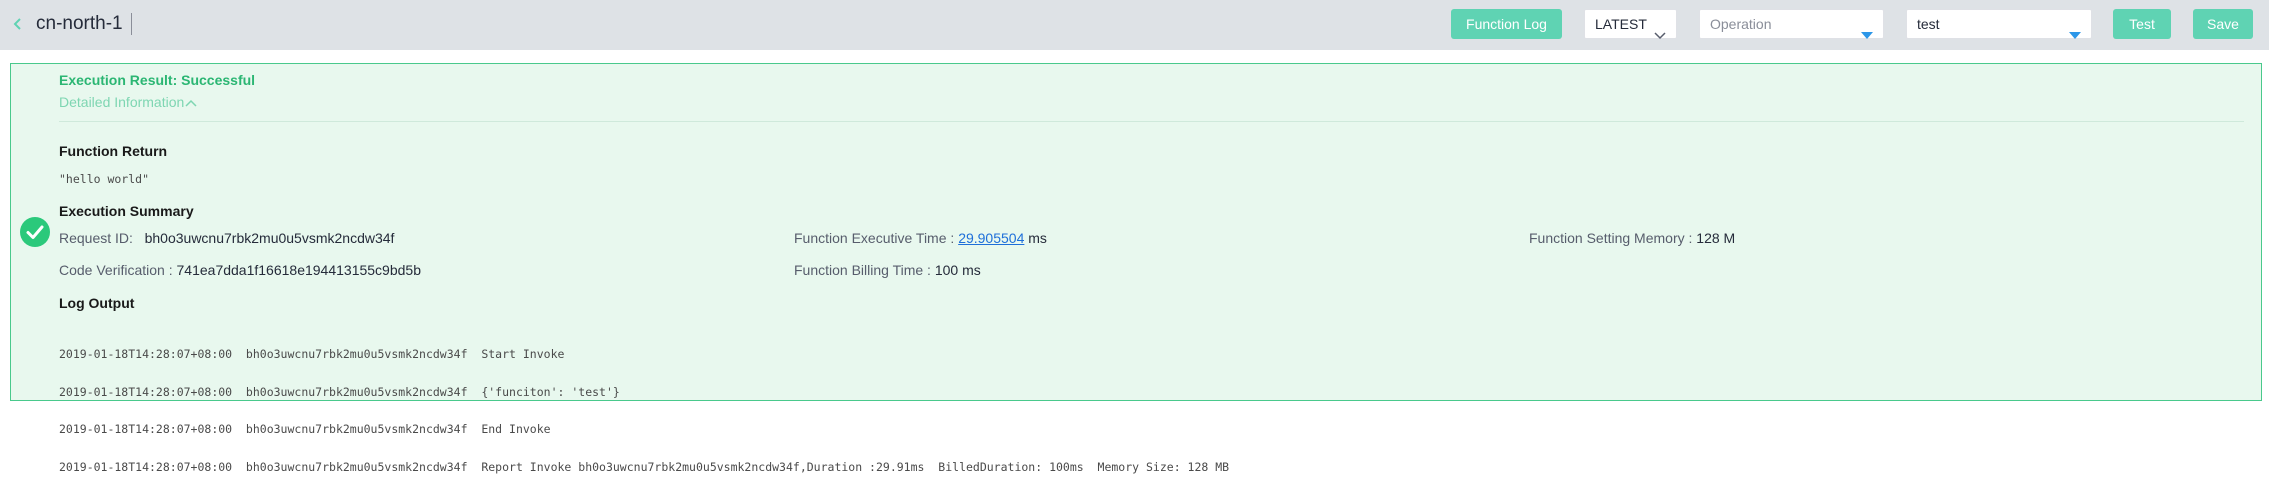  I want to click on memory-label: Function Setting Memory :, so click(1611, 238).